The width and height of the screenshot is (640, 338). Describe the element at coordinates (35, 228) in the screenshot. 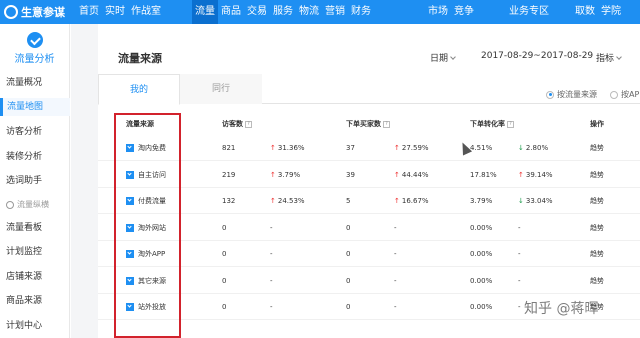

I see `sidebar-item-traffic-board: 流量看板` at that location.